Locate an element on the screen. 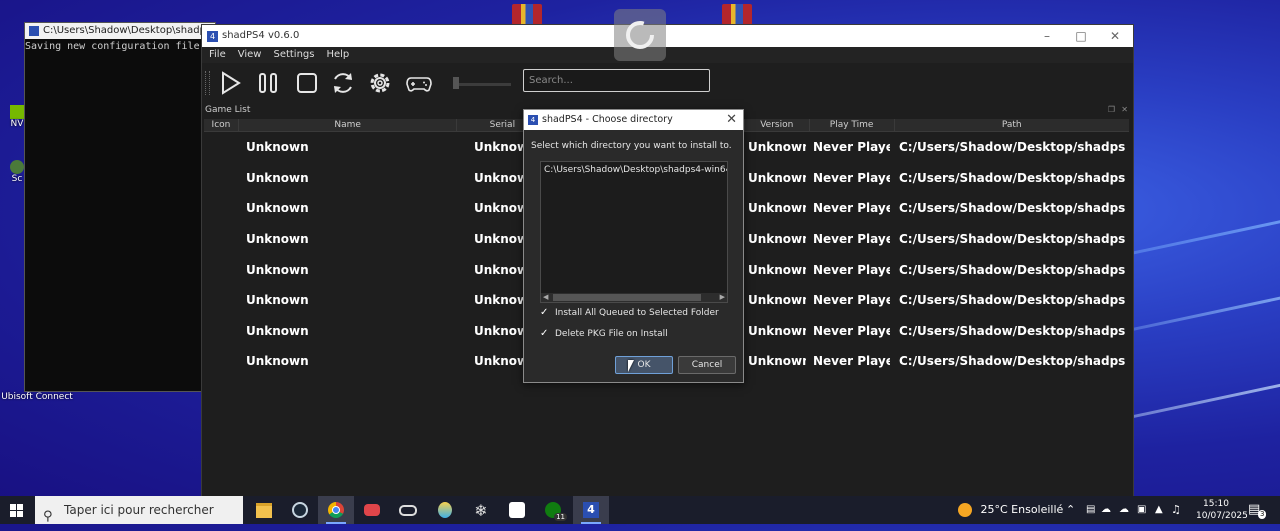  tray-network-icon: ▤ is located at coordinates (1090, 510).